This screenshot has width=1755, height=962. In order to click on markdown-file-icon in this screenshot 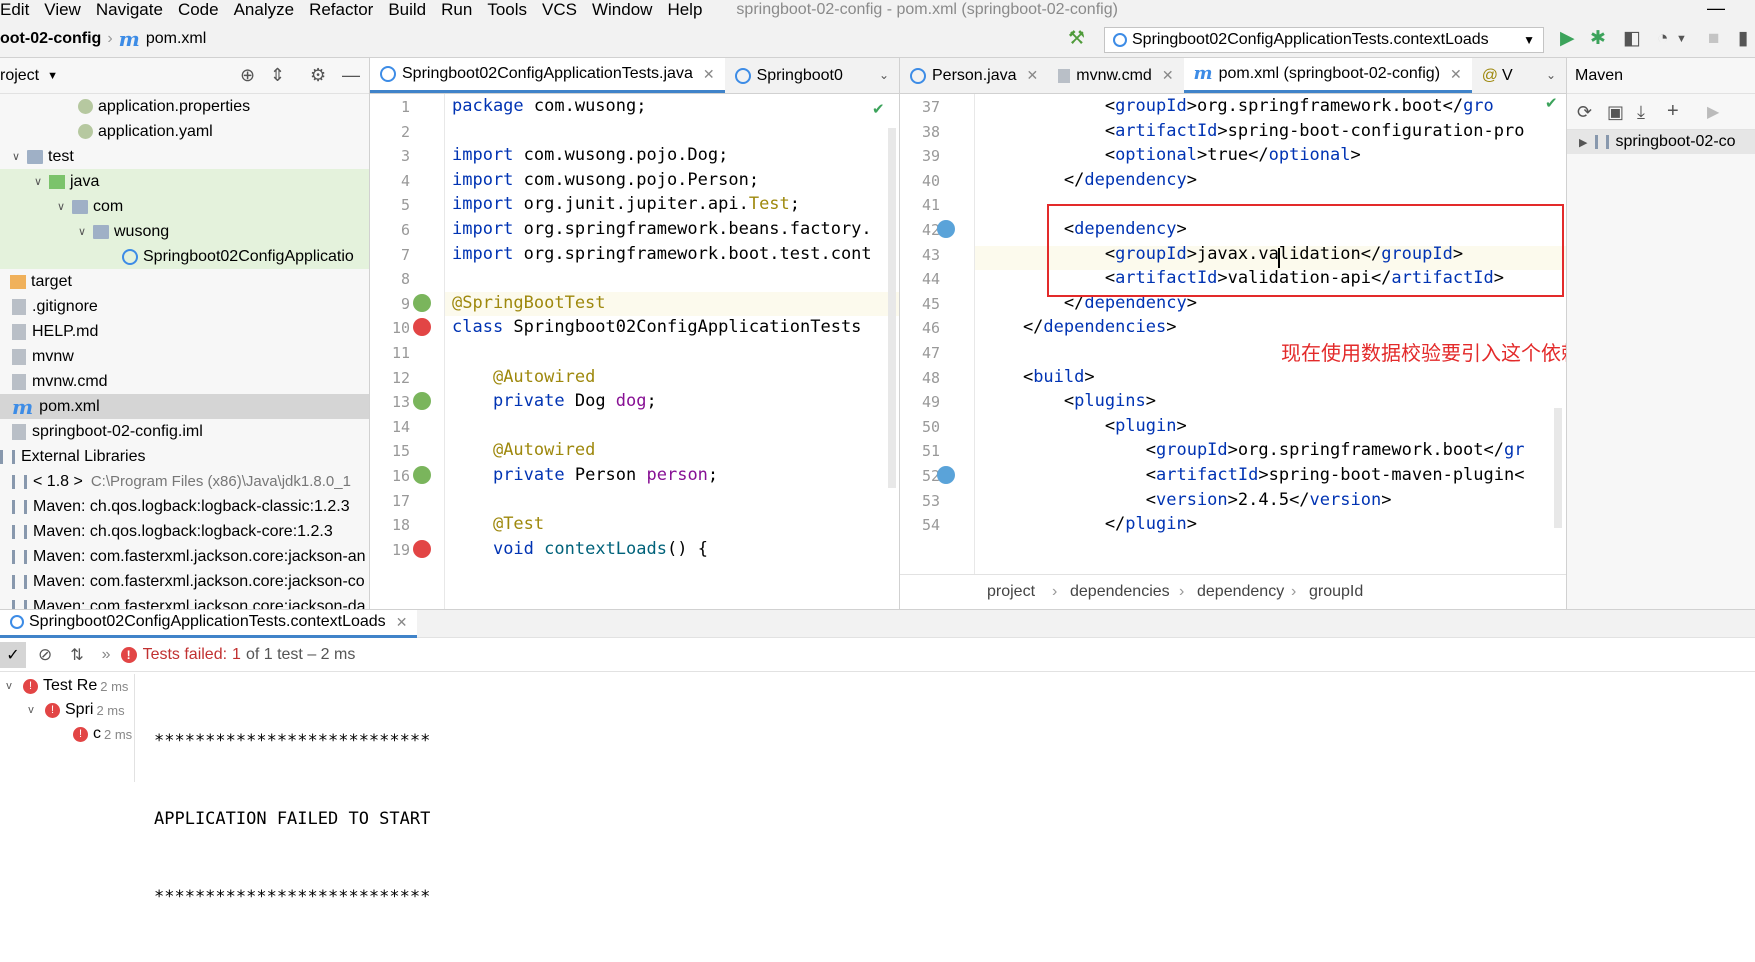, I will do `click(19, 331)`.